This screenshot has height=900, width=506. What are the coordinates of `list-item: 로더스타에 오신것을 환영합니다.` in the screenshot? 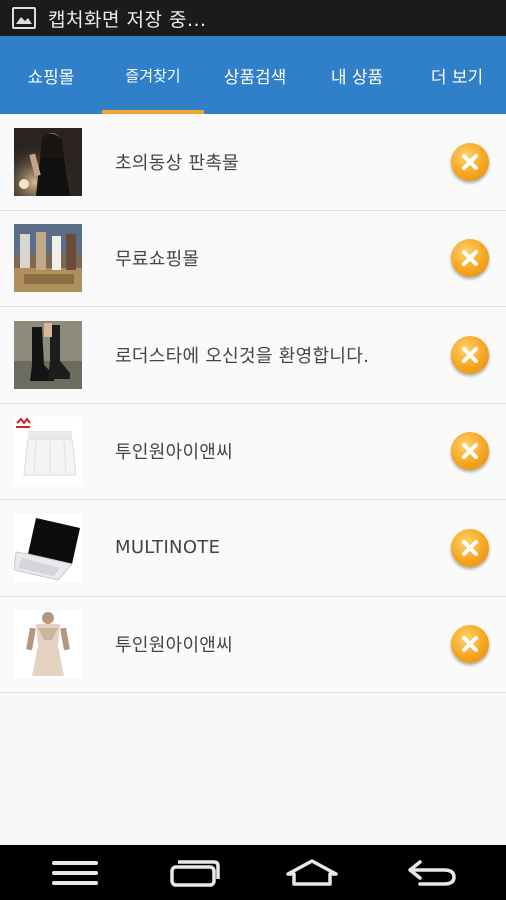 It's located at (253, 355).